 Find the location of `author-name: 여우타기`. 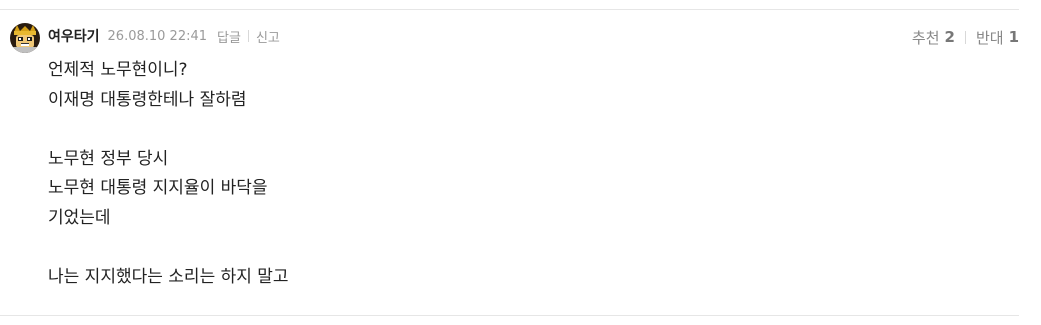

author-name: 여우타기 is located at coordinates (74, 36).